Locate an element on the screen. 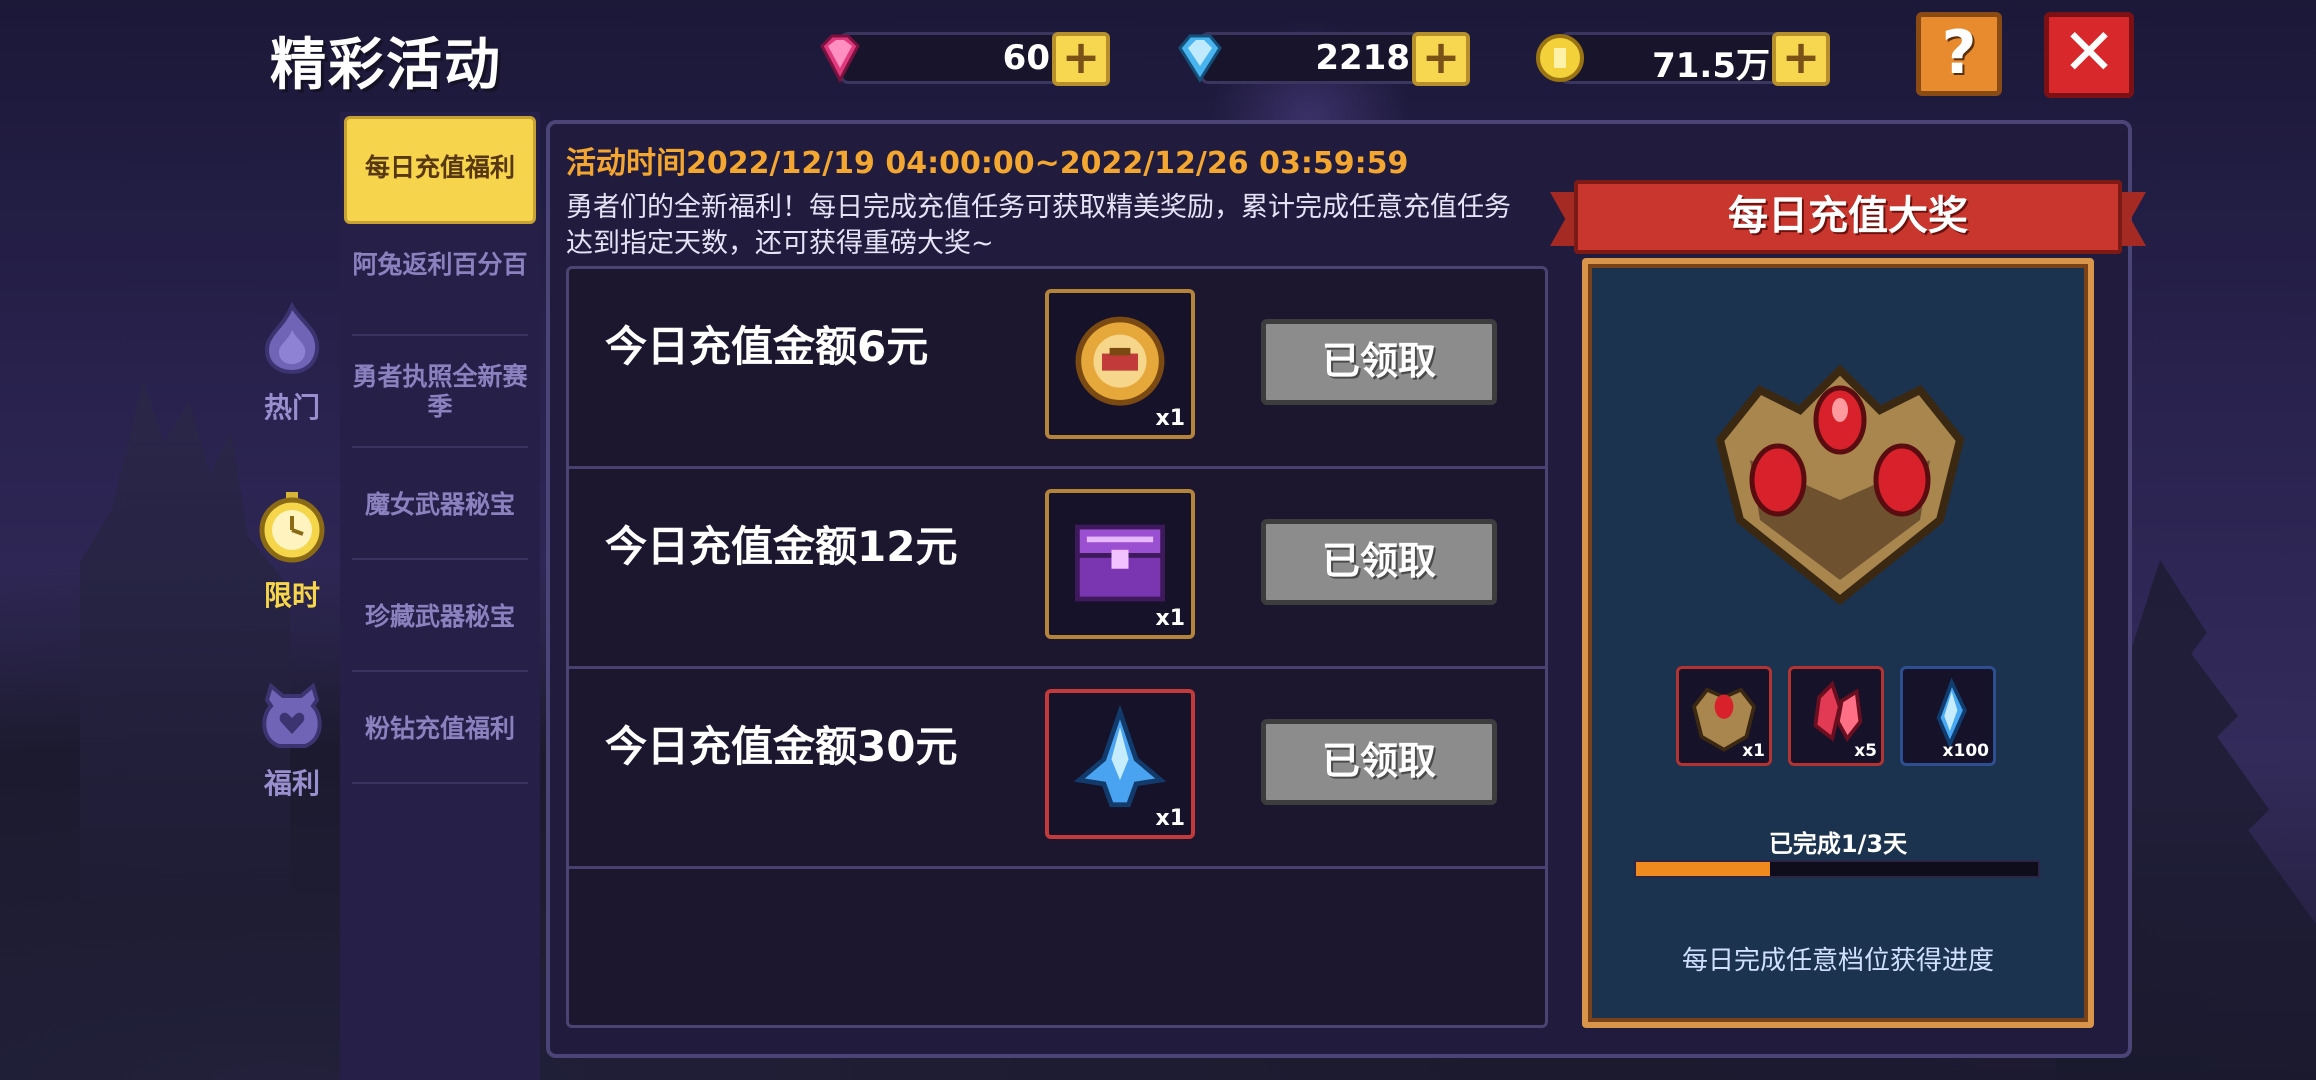 Image resolution: width=2316 pixels, height=1080 pixels. add-gold-coin-button: + is located at coordinates (1801, 59).